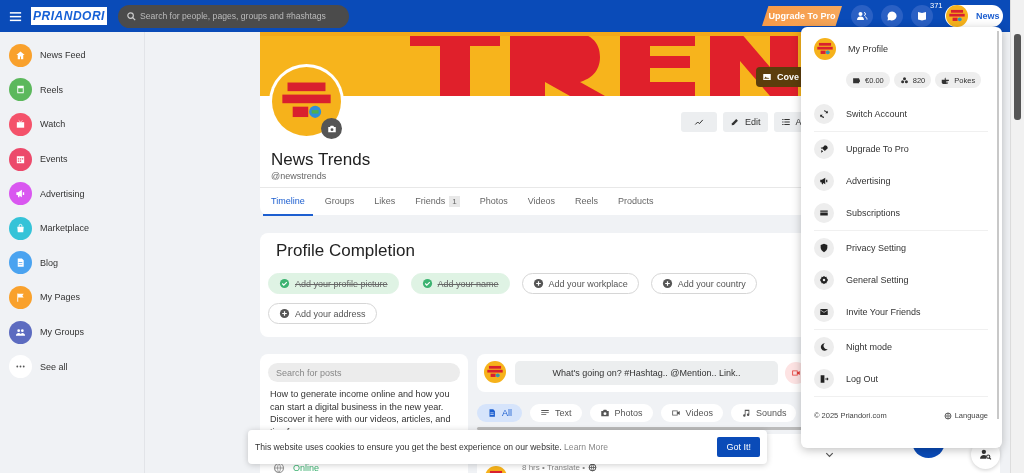 This screenshot has width=1024, height=473. Describe the element at coordinates (556, 413) in the screenshot. I see `filter-chip: Text` at that location.